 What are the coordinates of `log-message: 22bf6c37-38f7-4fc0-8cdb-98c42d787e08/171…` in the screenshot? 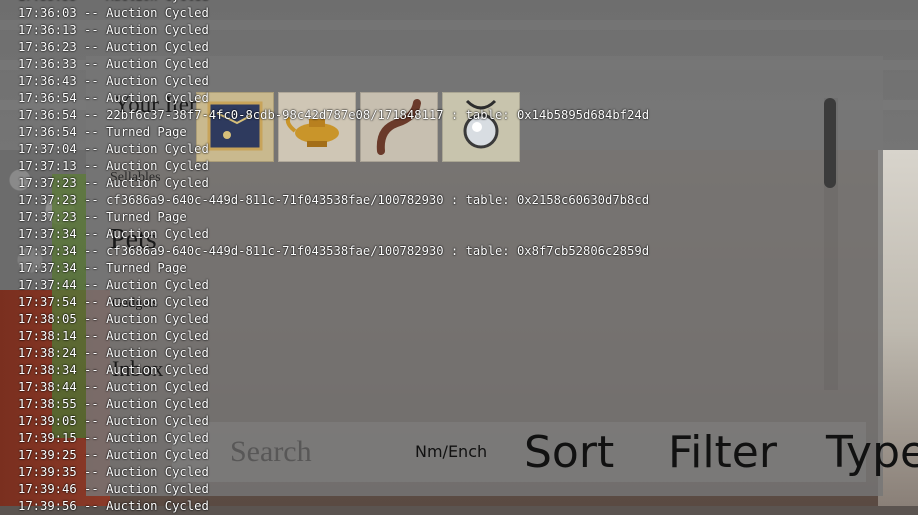 It's located at (378, 115).